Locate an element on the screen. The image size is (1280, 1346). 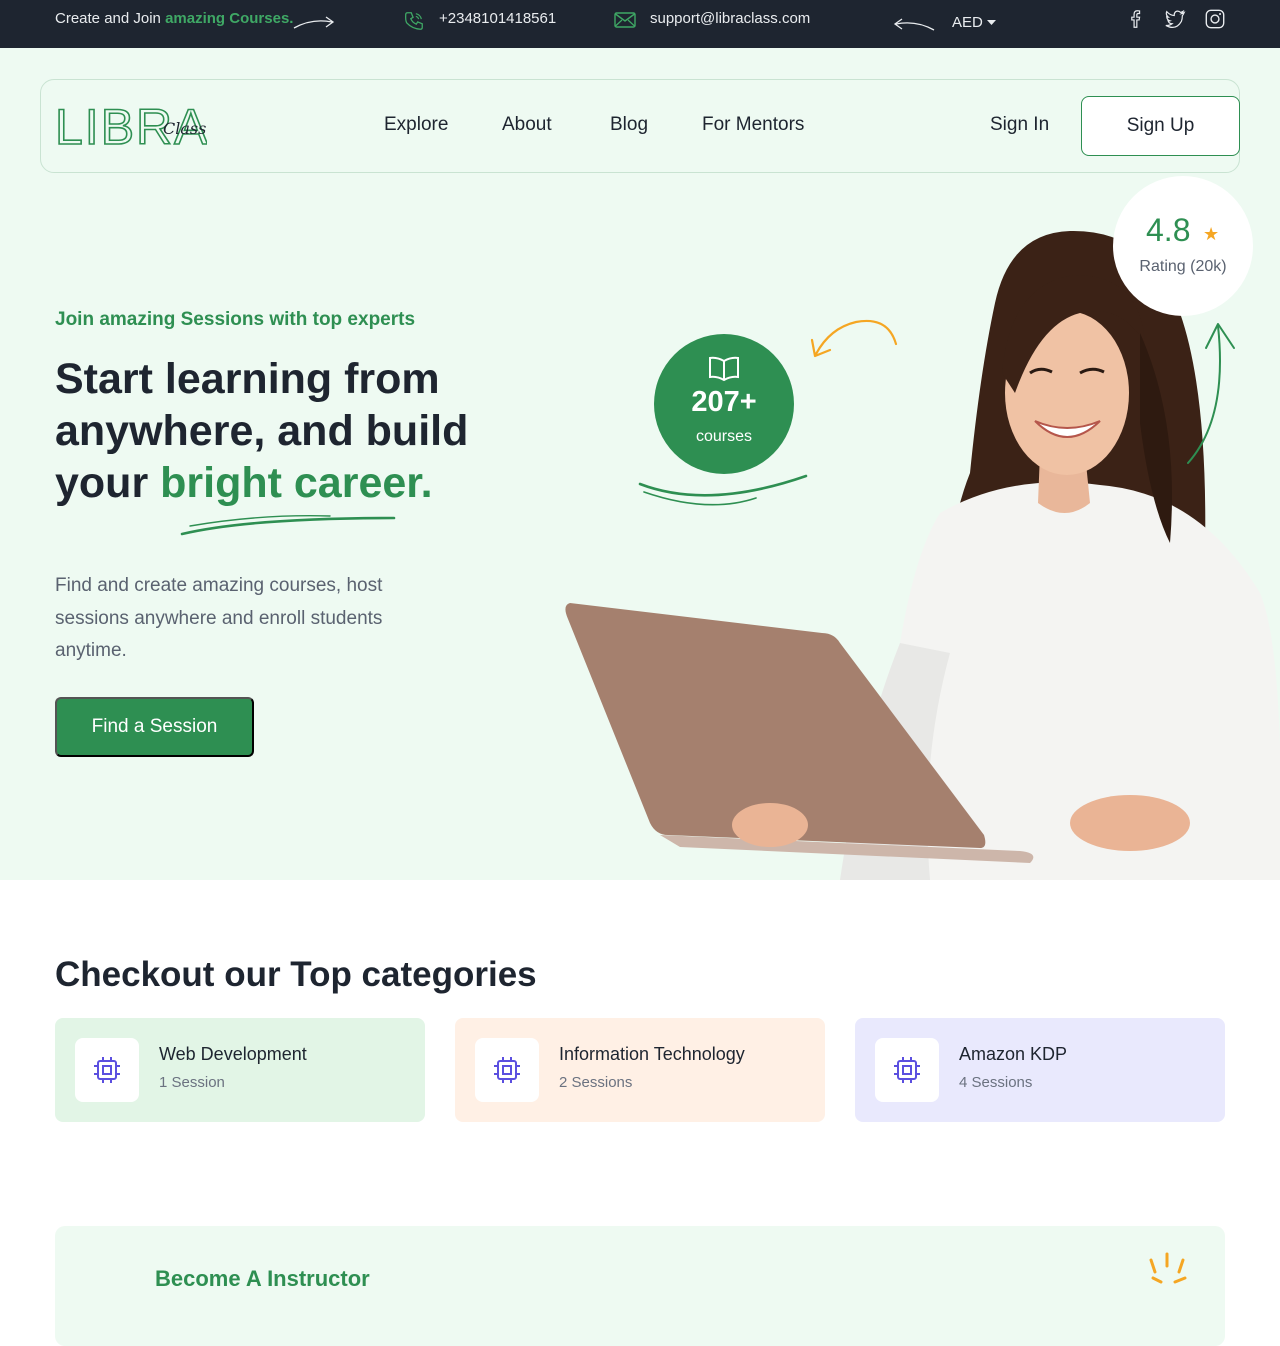
underline-swoosh is located at coordinates (288, 525).